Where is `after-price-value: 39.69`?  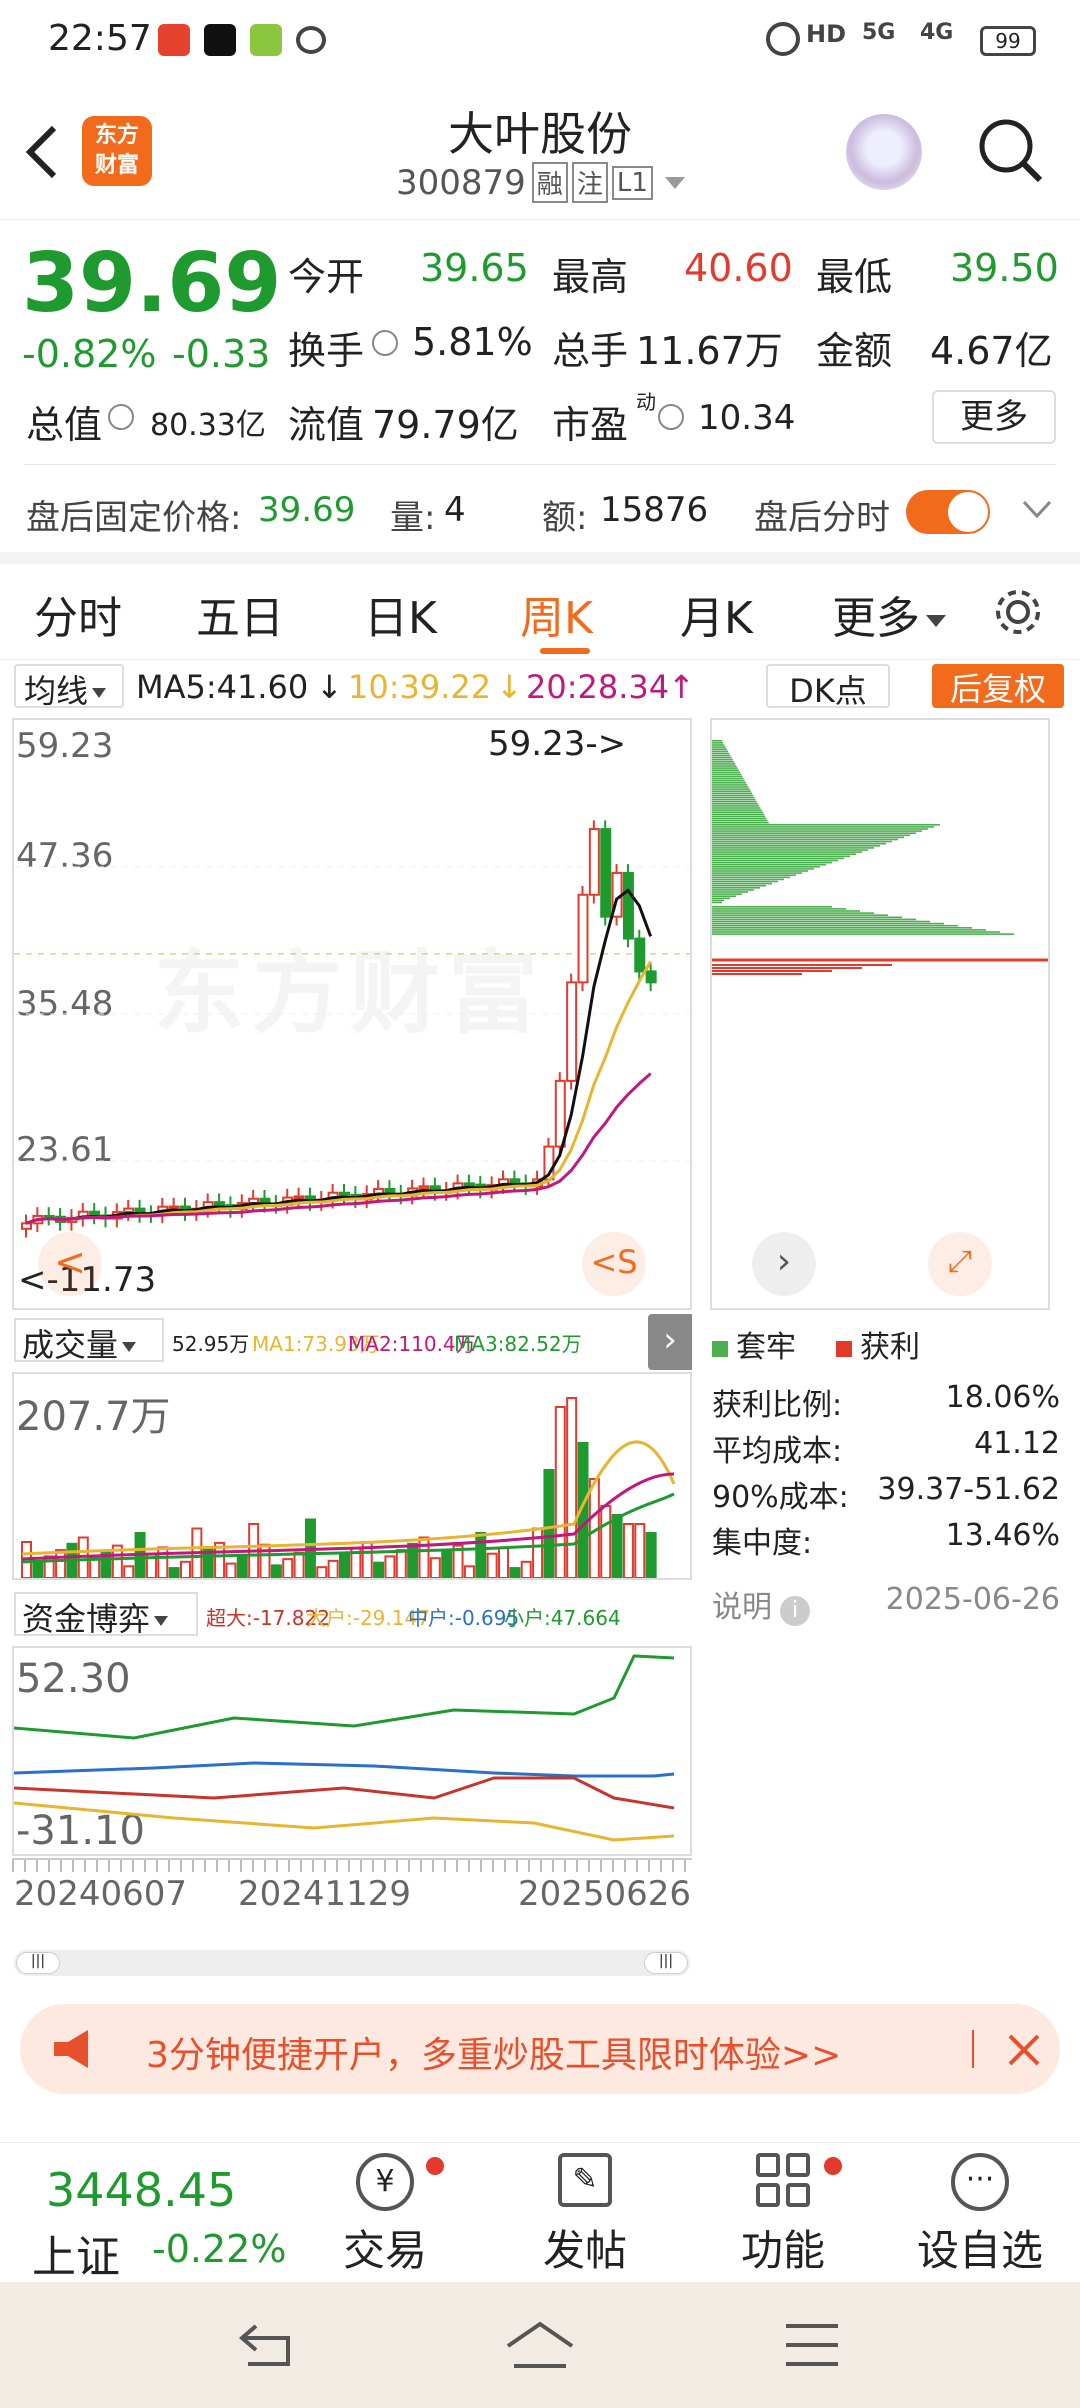 after-price-value: 39.69 is located at coordinates (307, 510).